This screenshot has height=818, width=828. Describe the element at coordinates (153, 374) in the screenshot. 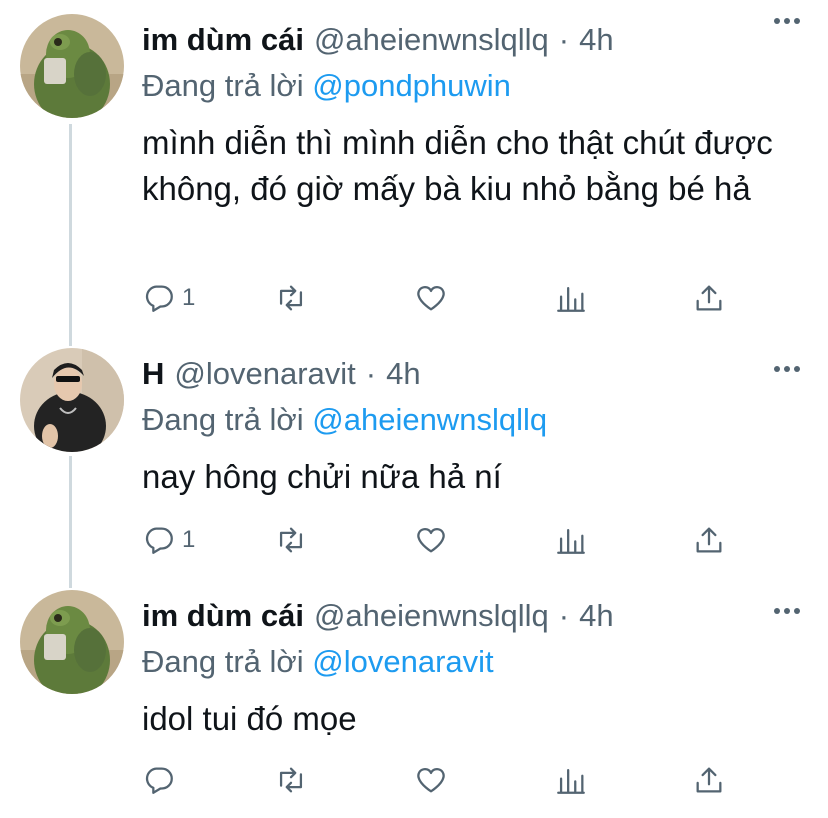

I see `display-name: H` at that location.